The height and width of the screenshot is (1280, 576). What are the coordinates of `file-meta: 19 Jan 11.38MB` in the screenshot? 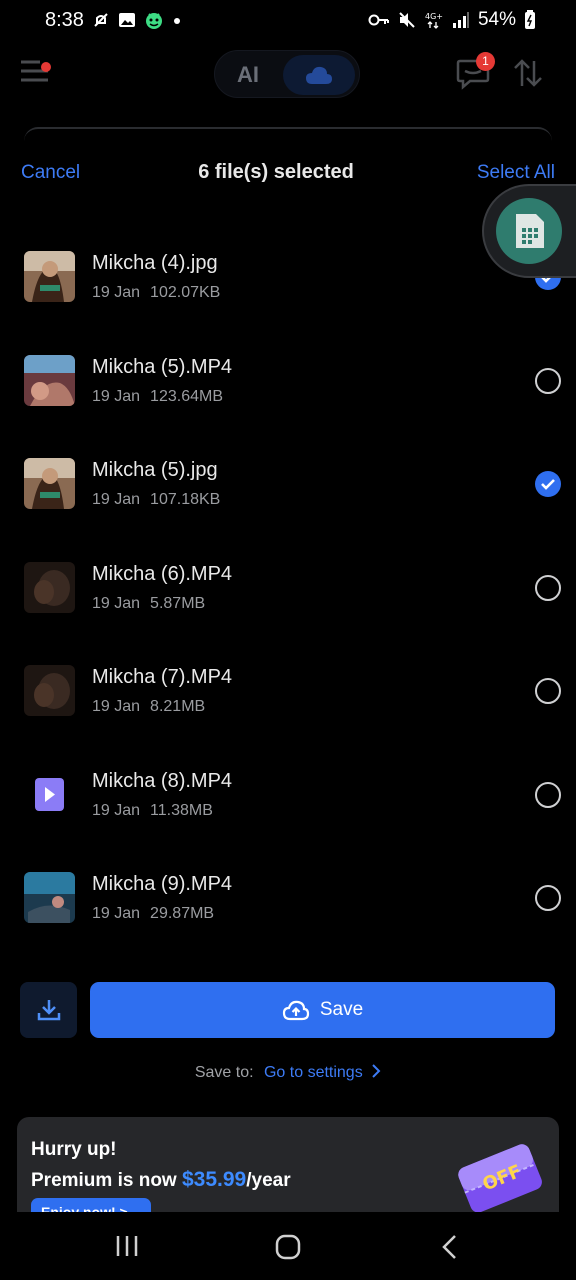 It's located at (152, 811).